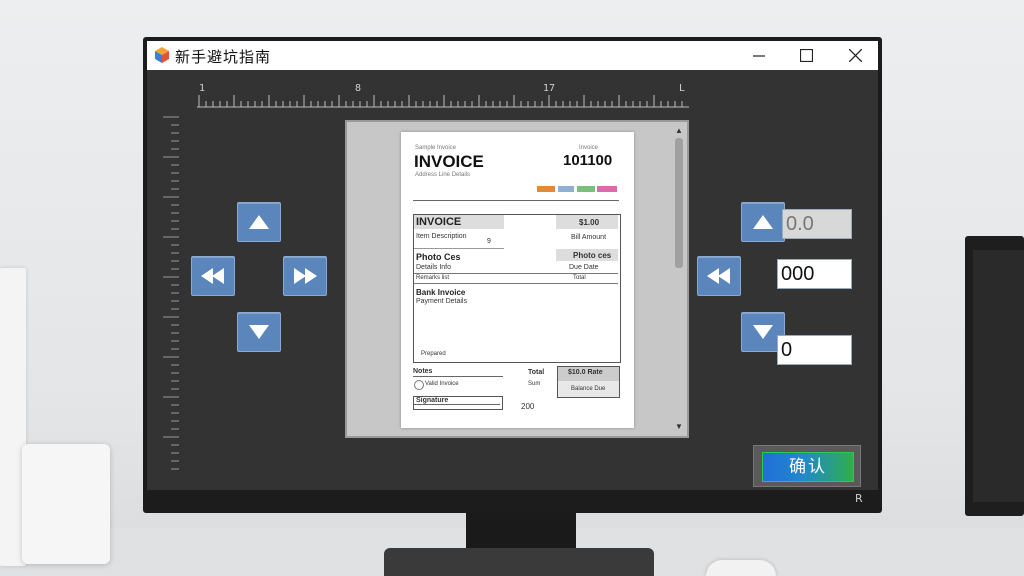 This screenshot has height=576, width=1024. I want to click on desk-cup, so click(66, 504).